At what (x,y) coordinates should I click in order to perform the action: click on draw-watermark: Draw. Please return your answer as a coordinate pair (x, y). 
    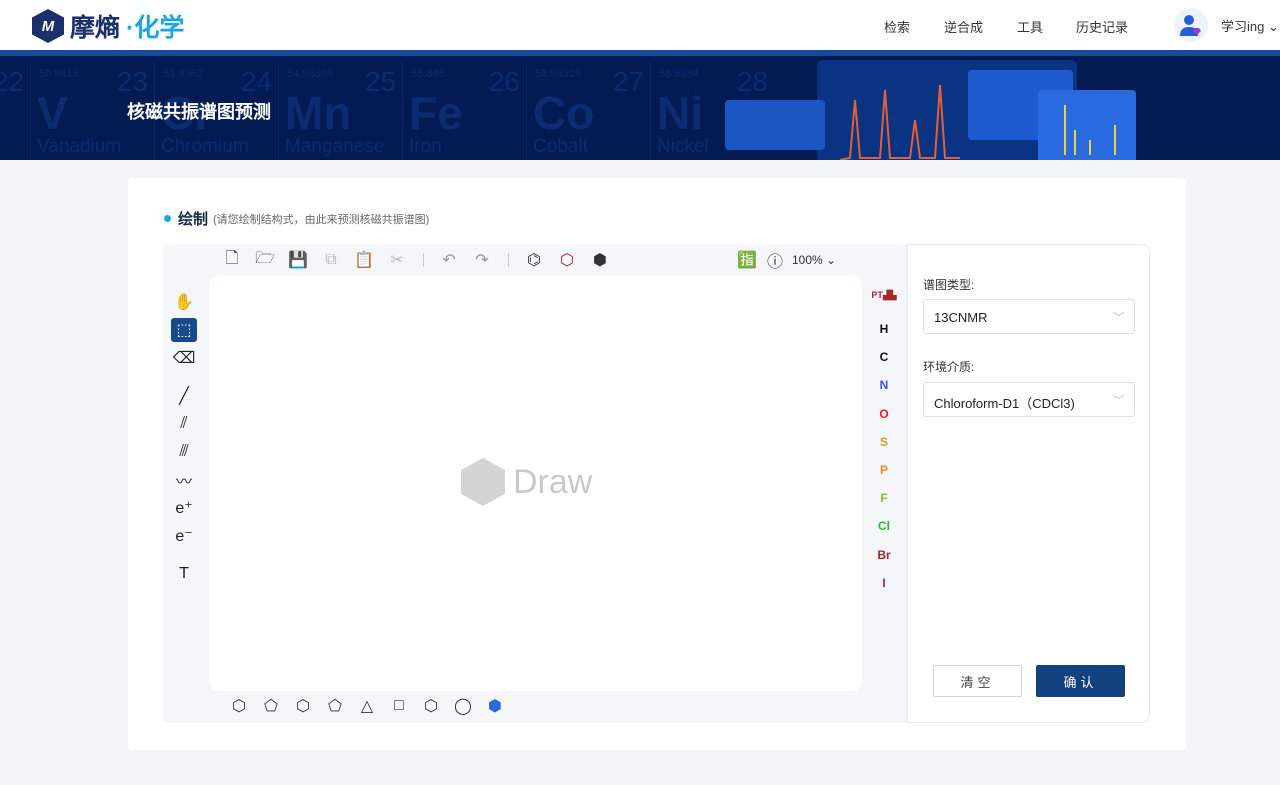
    Looking at the image, I should click on (526, 482).